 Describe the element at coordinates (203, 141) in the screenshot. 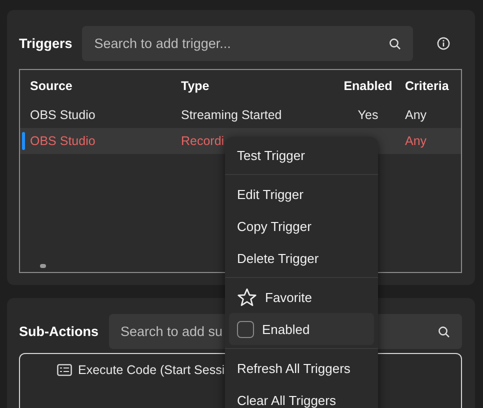

I see `table-cell-text: Recordi` at that location.